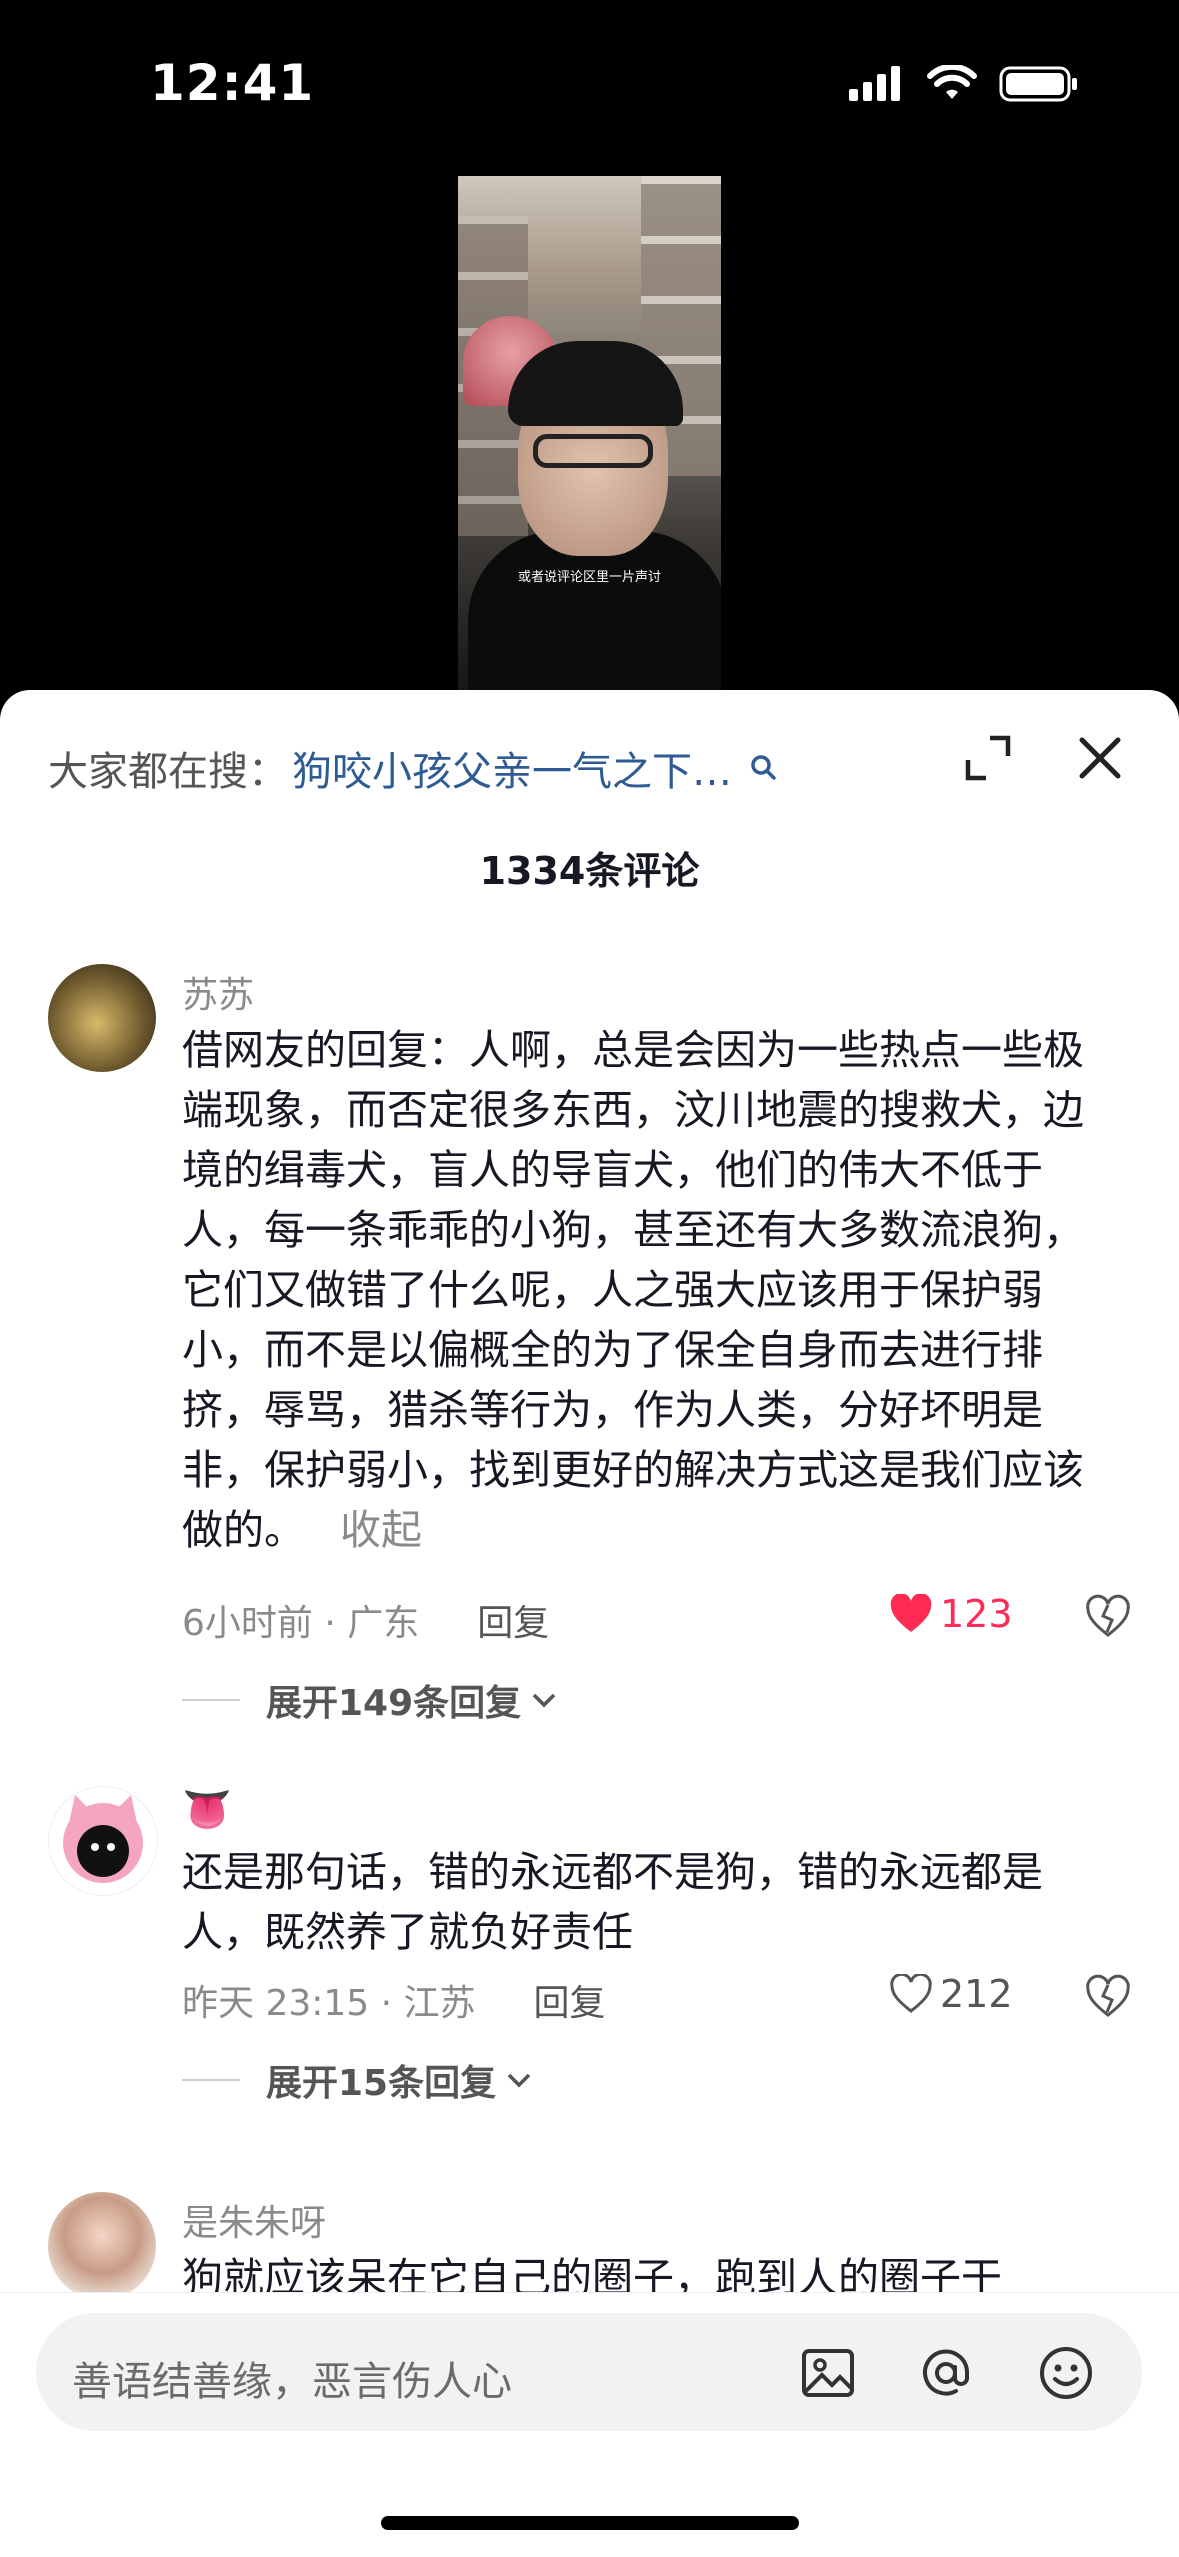 The width and height of the screenshot is (1179, 2557). What do you see at coordinates (394, 1703) in the screenshot?
I see `expand-replies-label: 展开149条回复` at bounding box center [394, 1703].